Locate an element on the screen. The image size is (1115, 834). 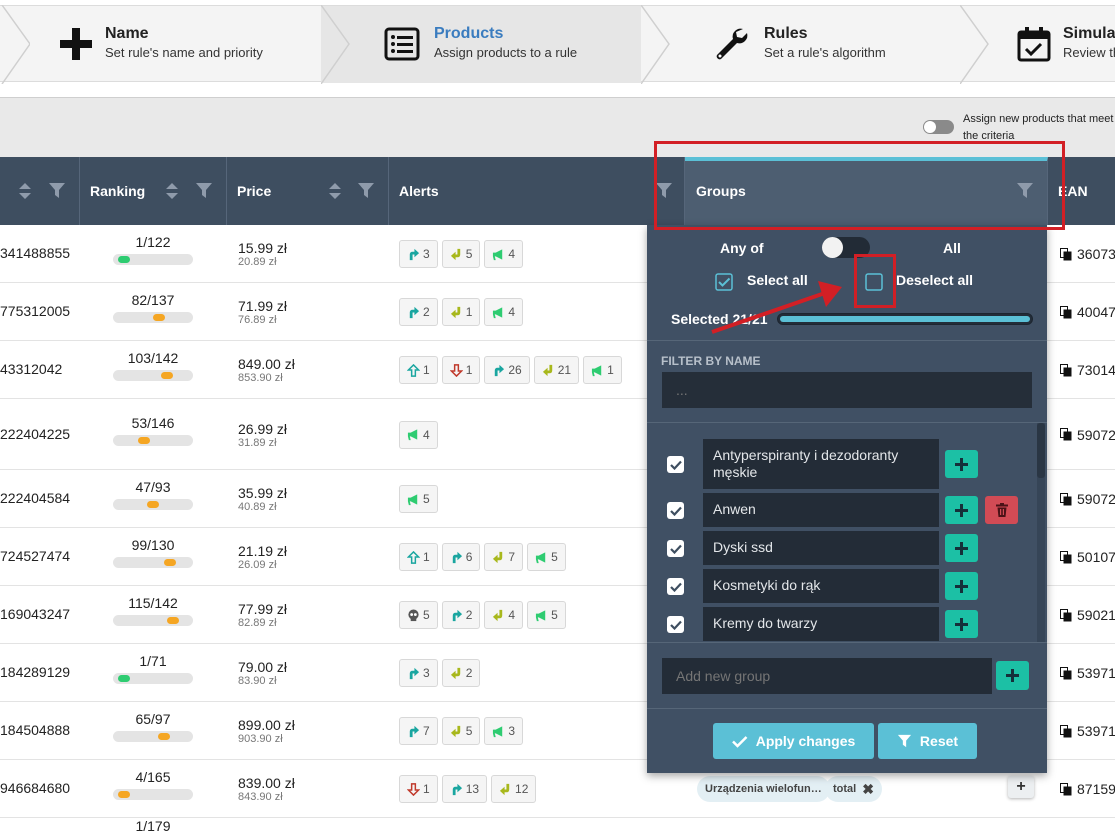
deselect-all-label: Deselect all is located at coordinates (934, 280).